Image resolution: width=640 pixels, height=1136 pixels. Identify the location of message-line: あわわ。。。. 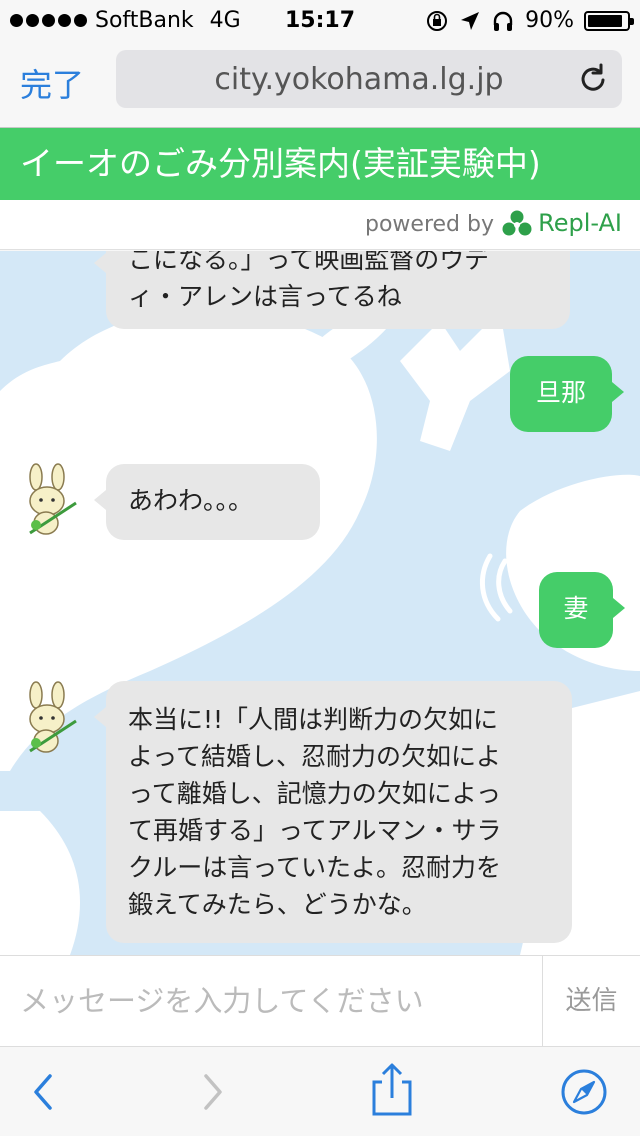
(191, 500).